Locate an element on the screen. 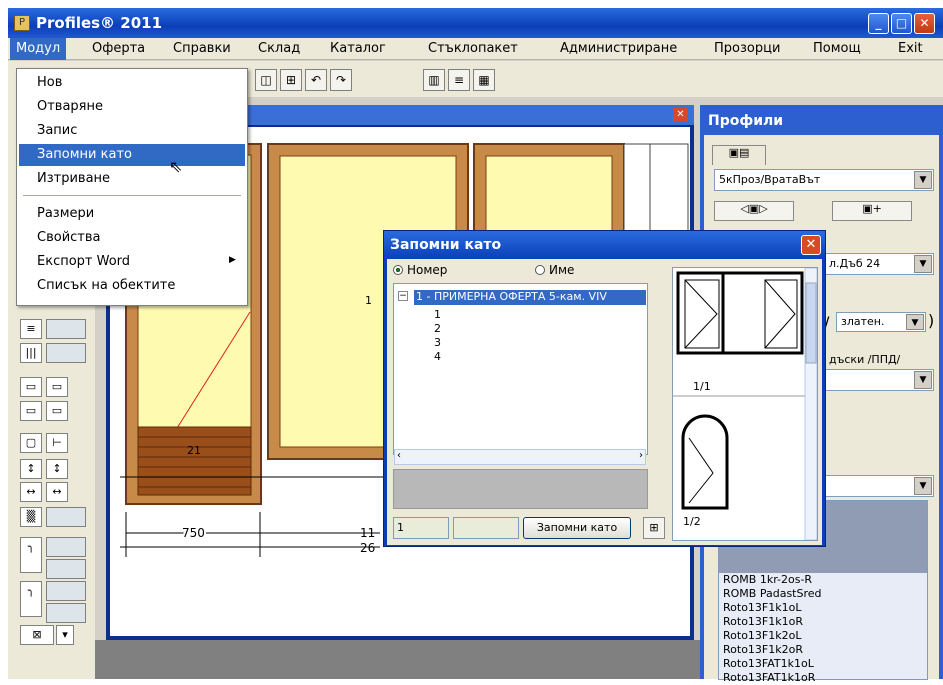 This screenshot has height=685, width=943. sash-icon-d: ▭ is located at coordinates (57, 411).